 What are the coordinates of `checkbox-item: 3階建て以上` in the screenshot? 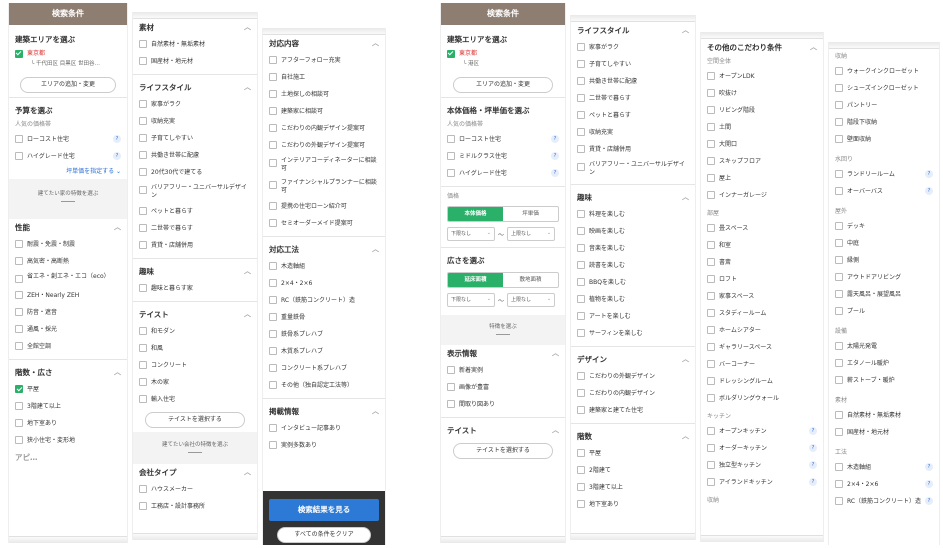 It's located at (633, 487).